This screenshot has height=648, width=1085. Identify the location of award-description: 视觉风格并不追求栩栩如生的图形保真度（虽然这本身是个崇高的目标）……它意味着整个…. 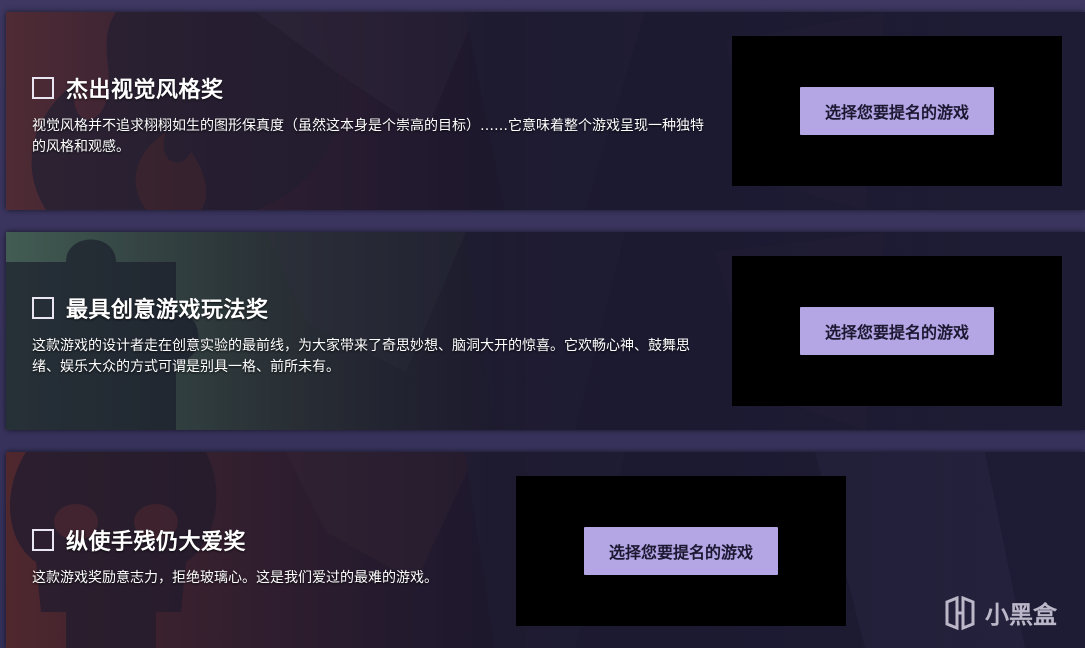
(368, 136).